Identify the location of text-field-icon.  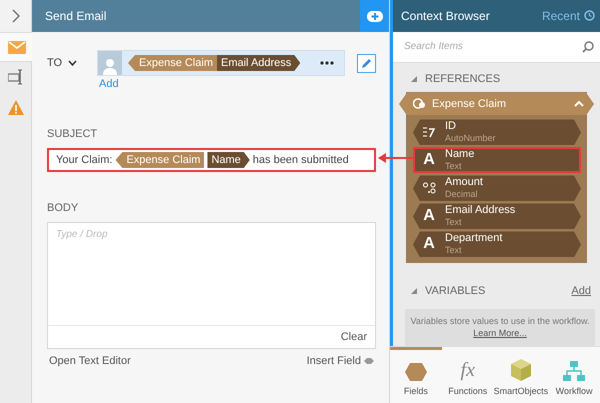
(16, 77).